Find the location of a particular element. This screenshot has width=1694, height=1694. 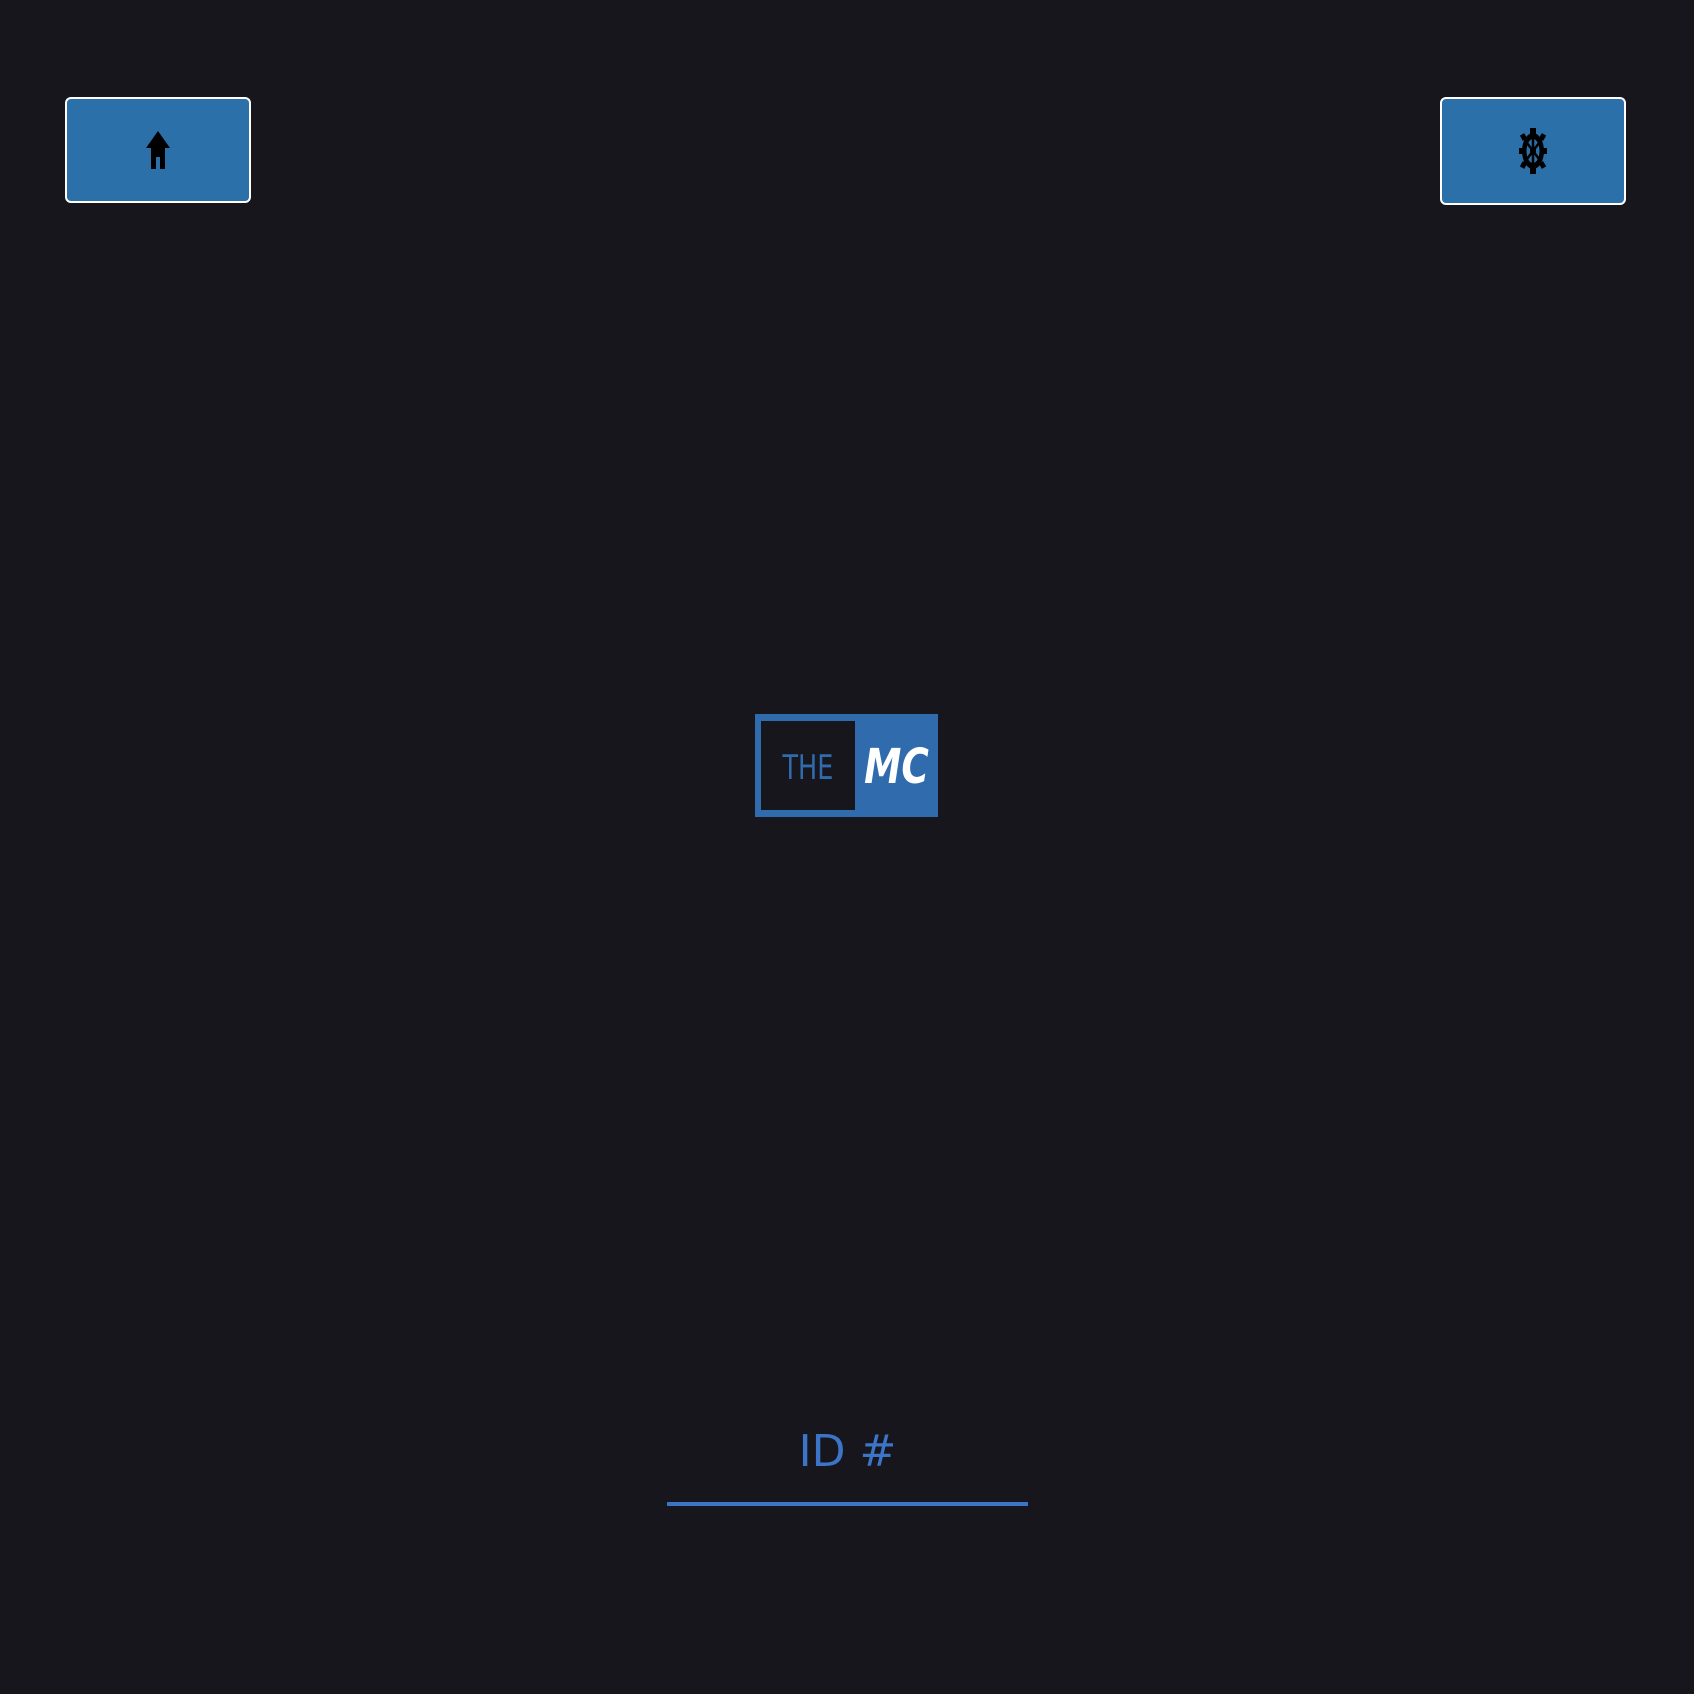

settings-button is located at coordinates (1533, 151).